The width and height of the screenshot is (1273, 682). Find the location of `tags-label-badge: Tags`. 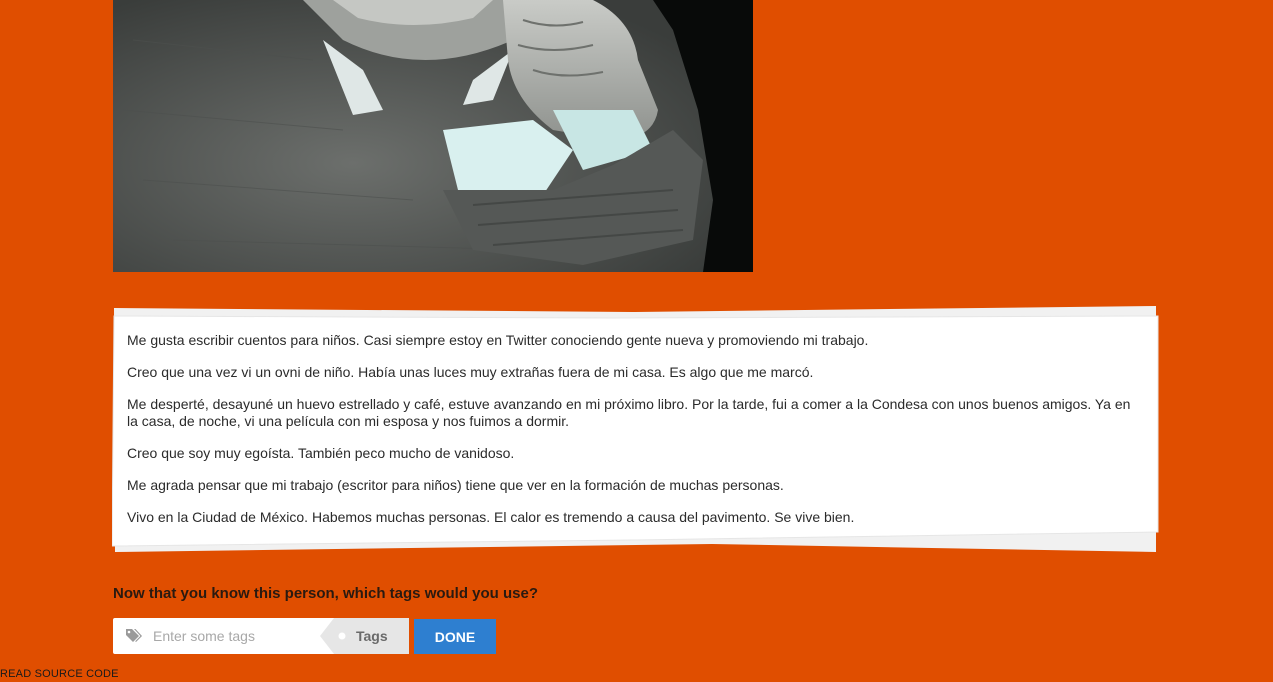

tags-label-badge: Tags is located at coordinates (364, 636).